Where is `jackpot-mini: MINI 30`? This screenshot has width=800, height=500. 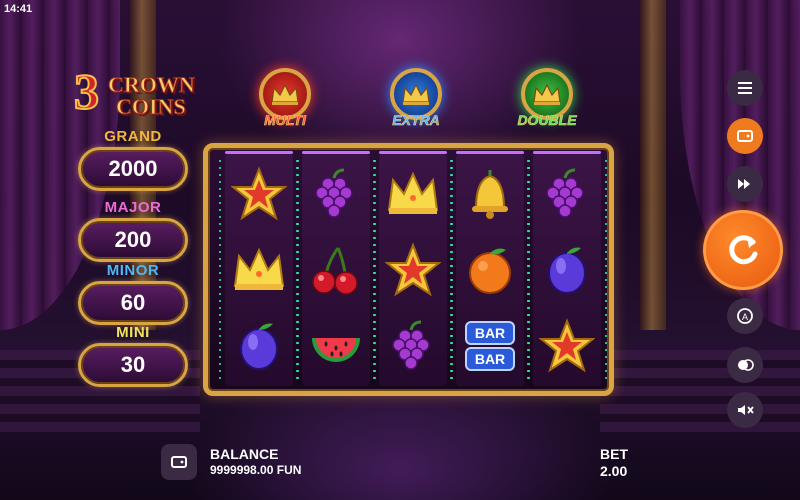 jackpot-mini: MINI 30 is located at coordinates (133, 355).